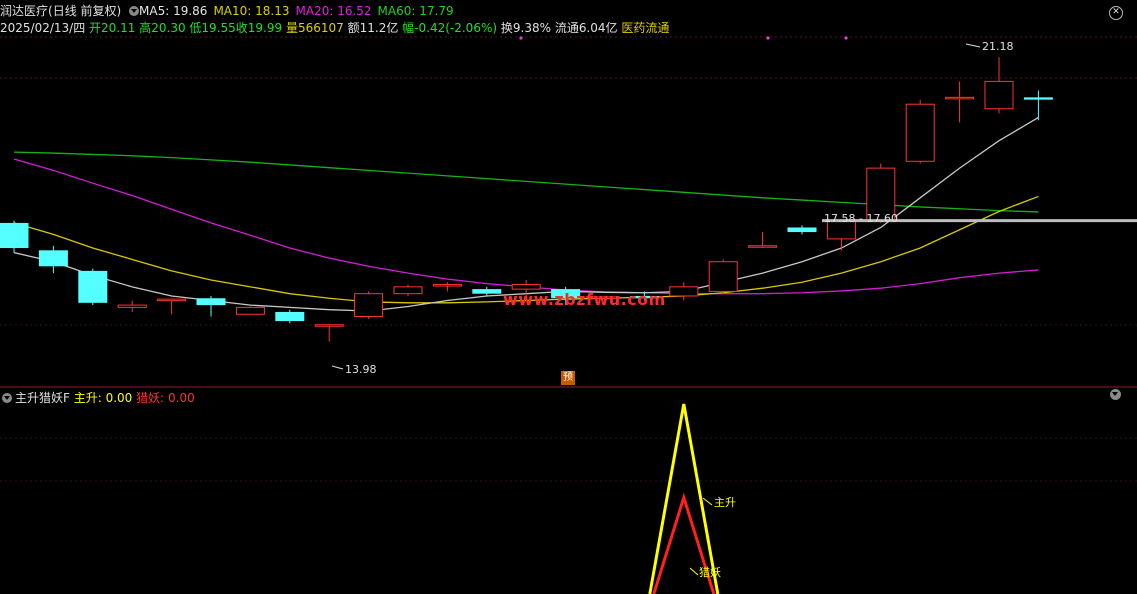 This screenshot has height=594, width=1137. What do you see at coordinates (998, 46) in the screenshot?
I see `high-price-label: 21.18` at bounding box center [998, 46].